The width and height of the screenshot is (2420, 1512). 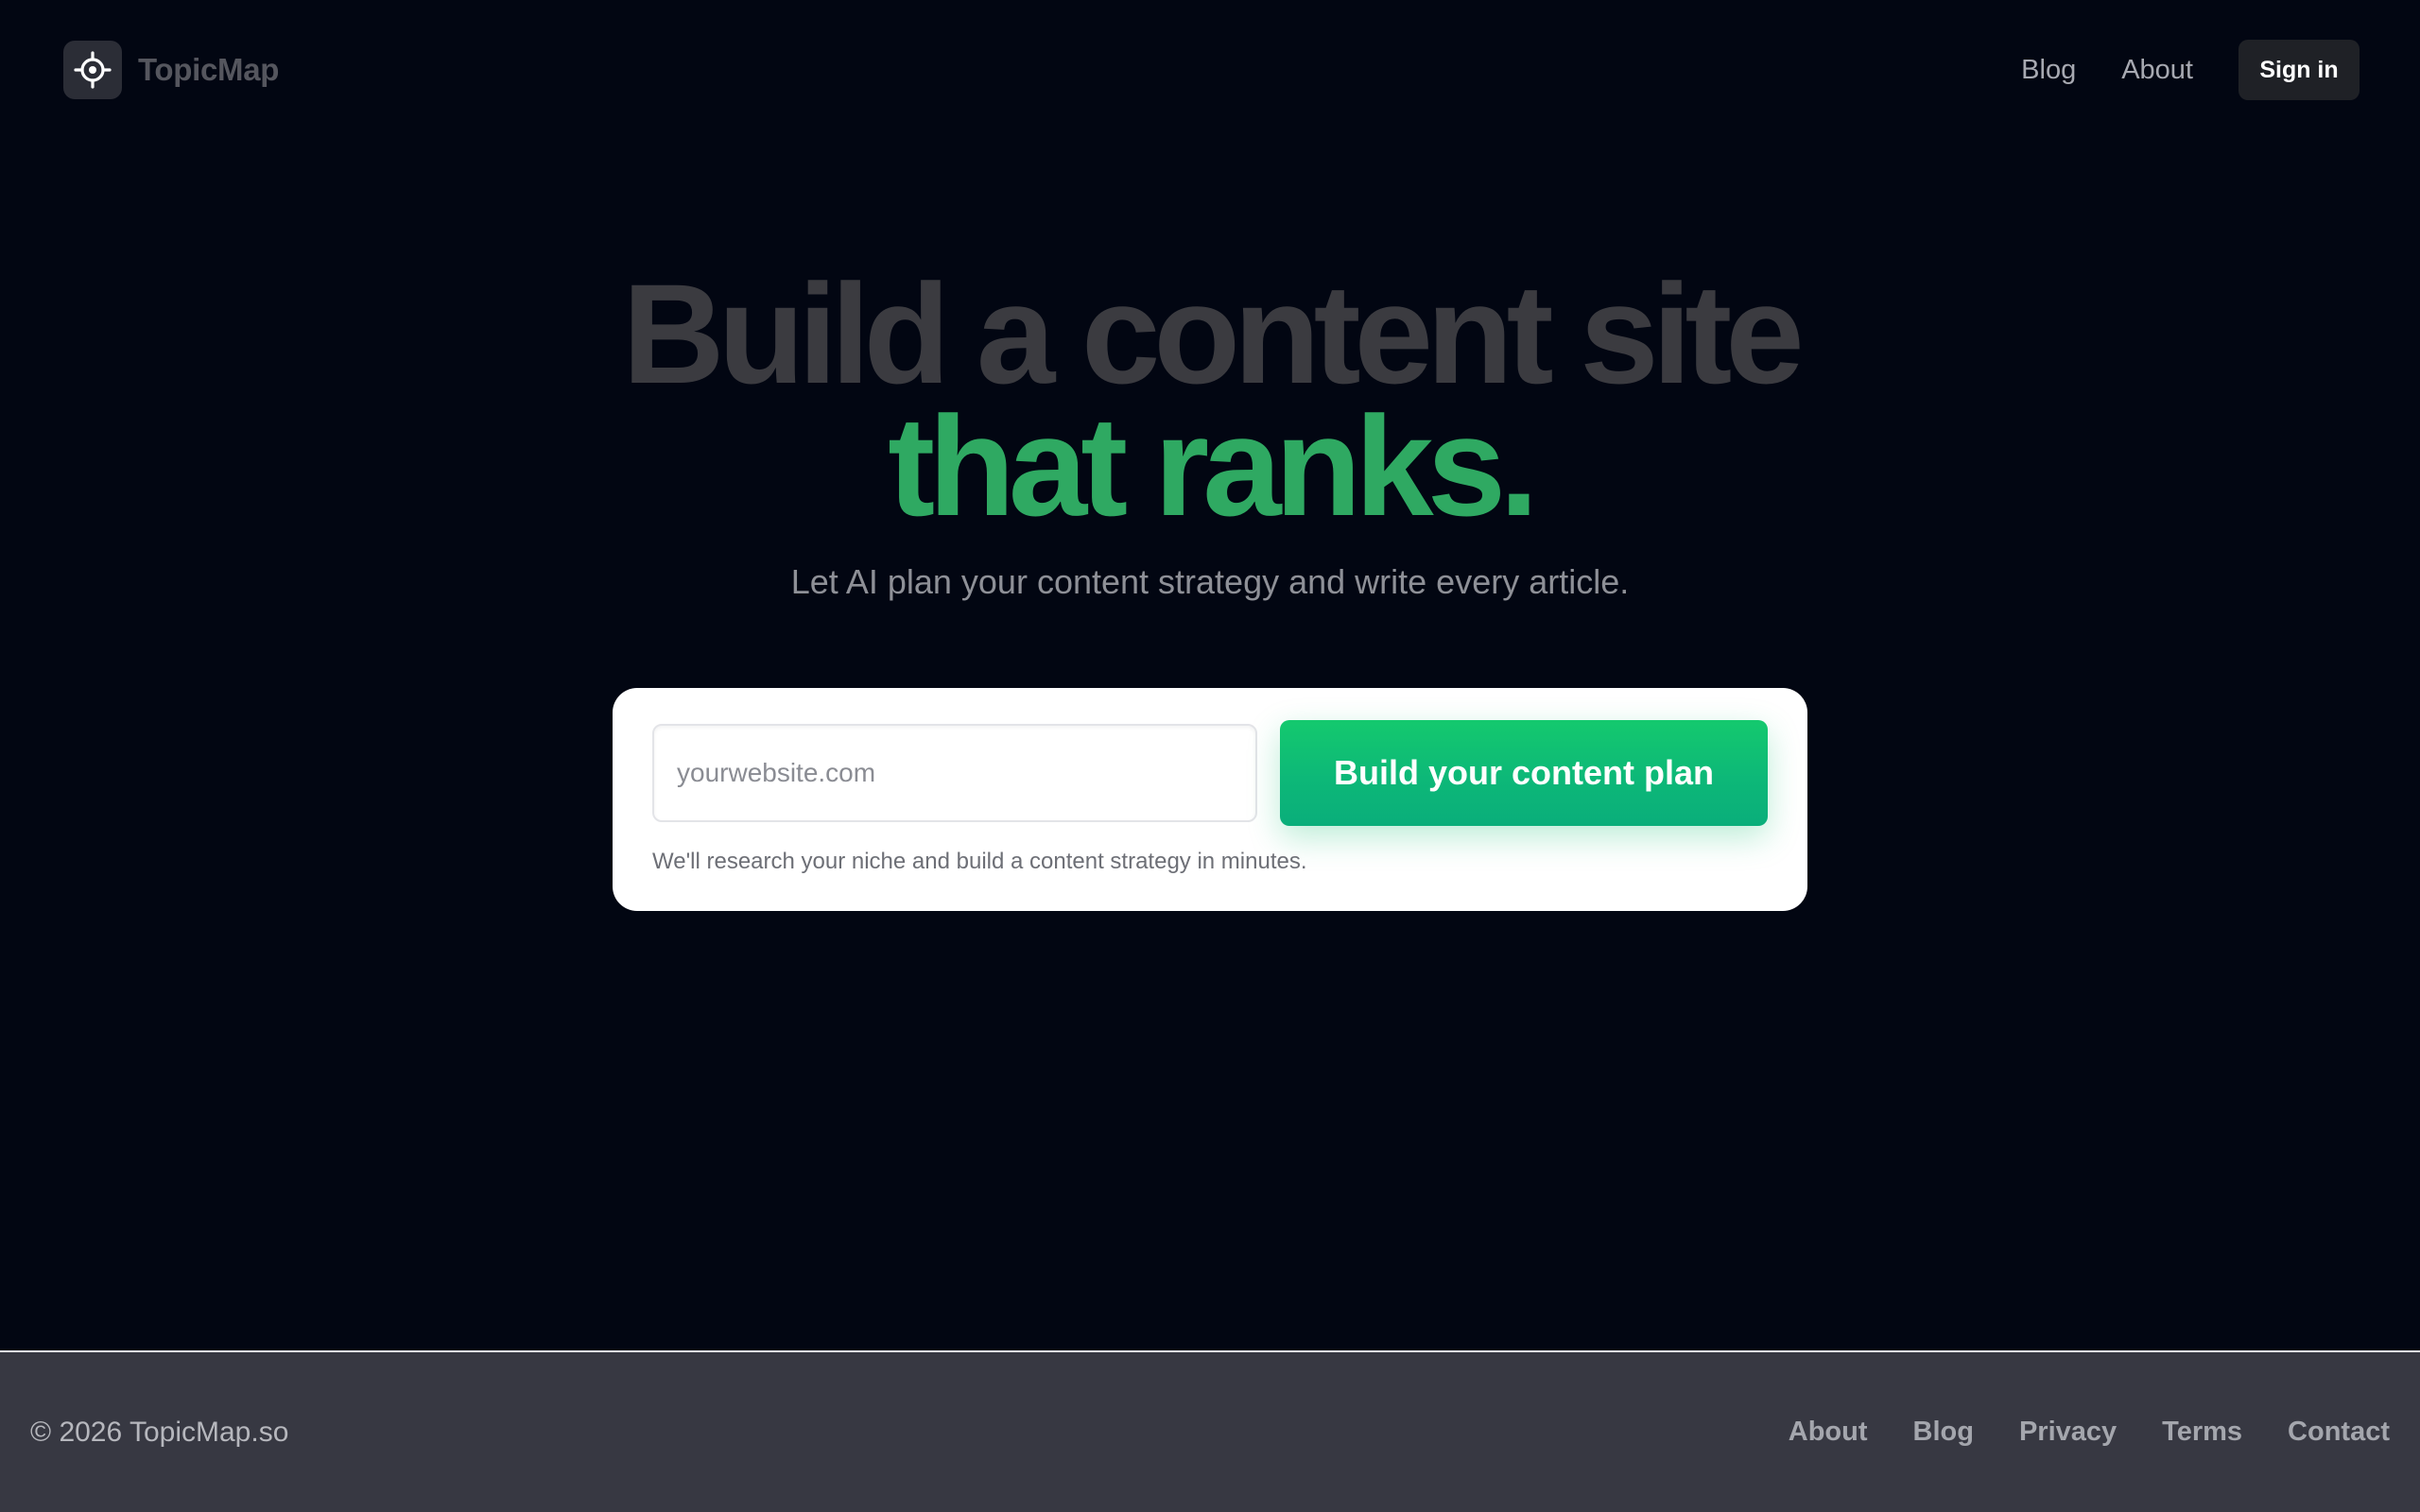 I want to click on website-url-input, so click(x=954, y=773).